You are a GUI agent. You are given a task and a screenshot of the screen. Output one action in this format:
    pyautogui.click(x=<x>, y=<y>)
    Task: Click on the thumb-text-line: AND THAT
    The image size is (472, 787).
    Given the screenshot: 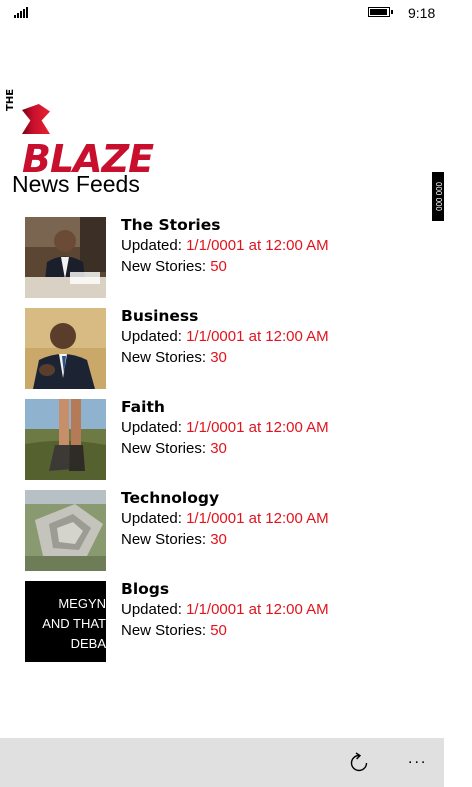 What is the action you would take?
    pyautogui.click(x=74, y=623)
    